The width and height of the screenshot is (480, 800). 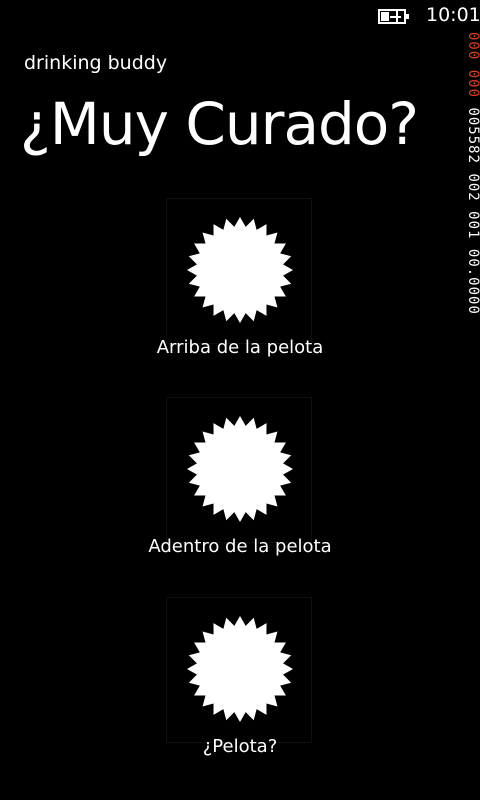 I want to click on clock: 10:01, so click(x=453, y=15).